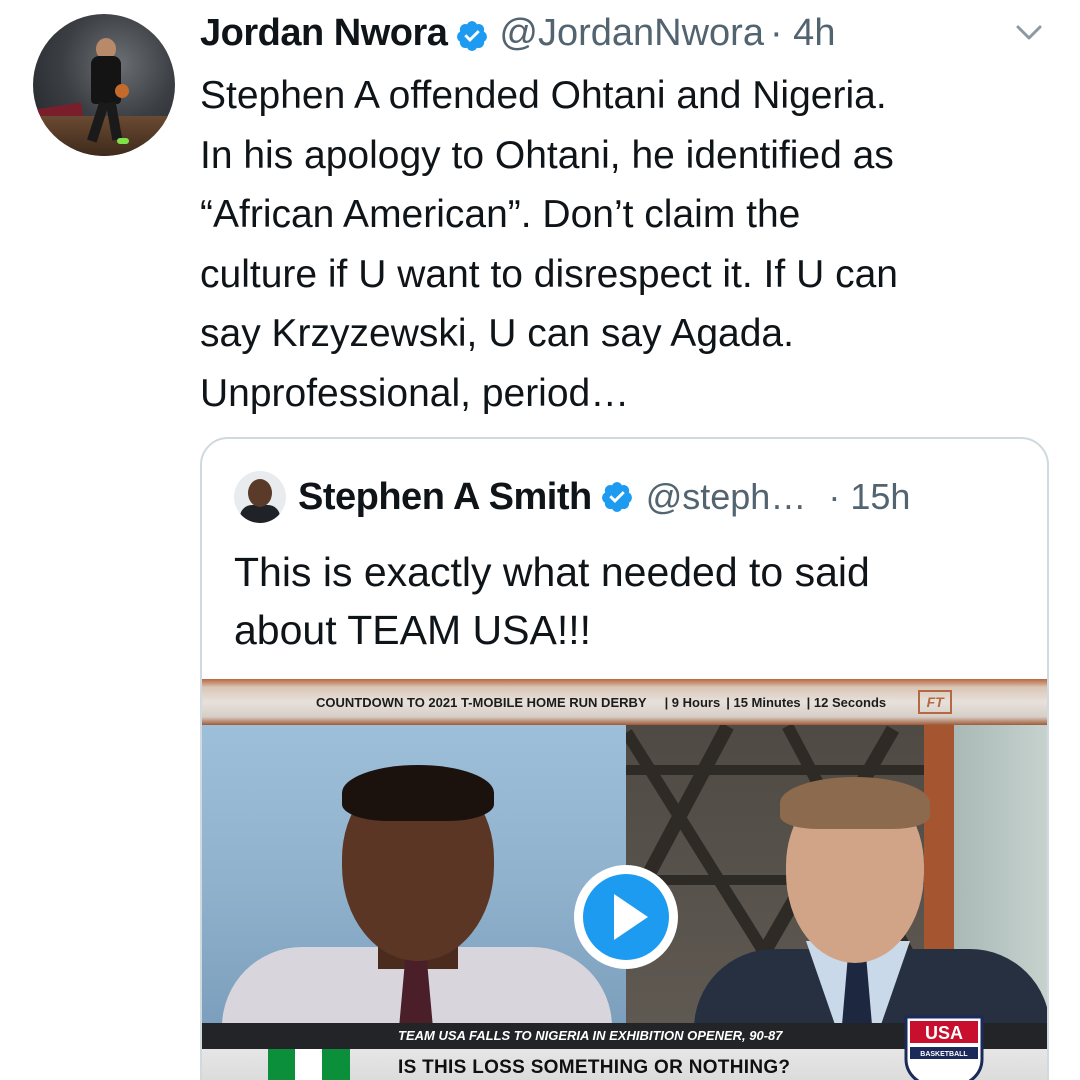 Image resolution: width=1080 pixels, height=1080 pixels. I want to click on tweet-header: Jordan Nwora @JordanNwora · 4h, so click(517, 36).